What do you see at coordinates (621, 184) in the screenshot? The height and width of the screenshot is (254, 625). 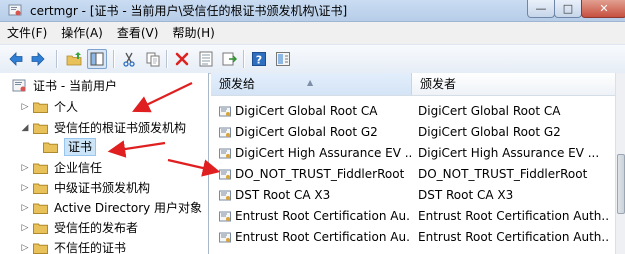 I see `scrollbar-thumb` at bounding box center [621, 184].